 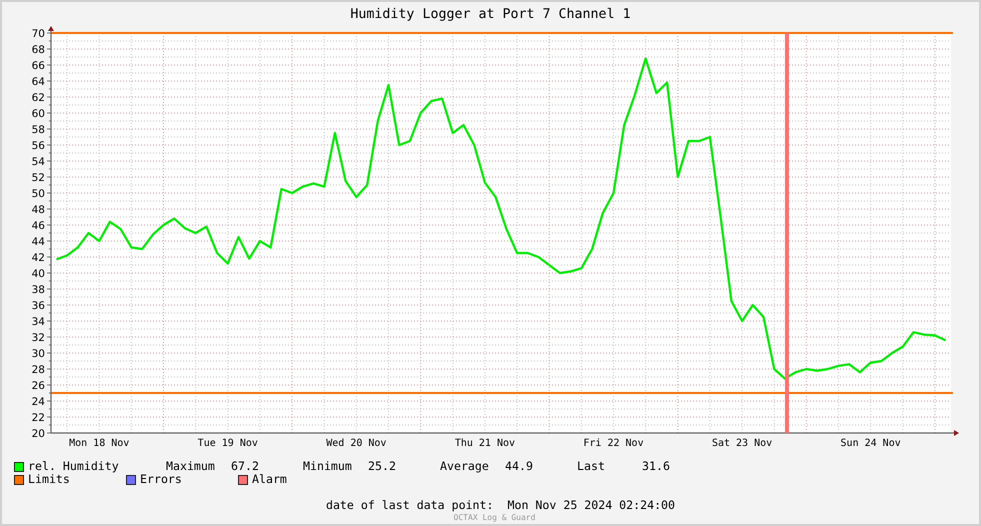 What do you see at coordinates (38, 386) in the screenshot?
I see `axis-label: 26` at bounding box center [38, 386].